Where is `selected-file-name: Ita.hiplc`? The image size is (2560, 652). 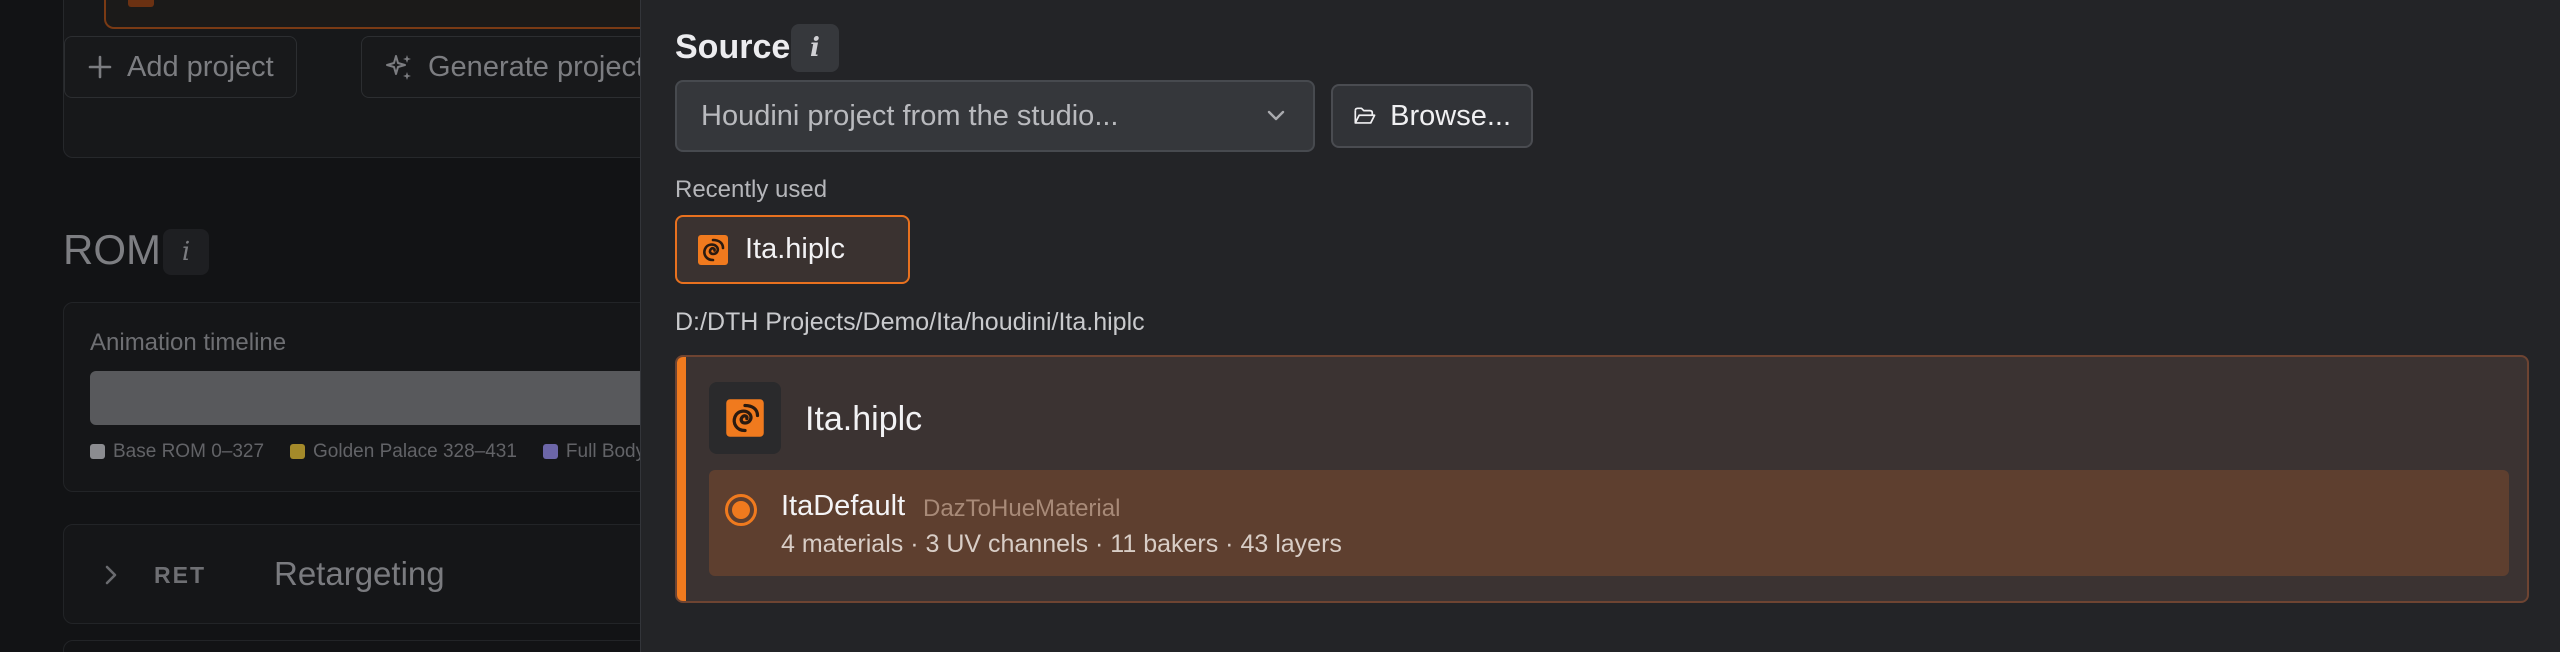 selected-file-name: Ita.hiplc is located at coordinates (864, 419).